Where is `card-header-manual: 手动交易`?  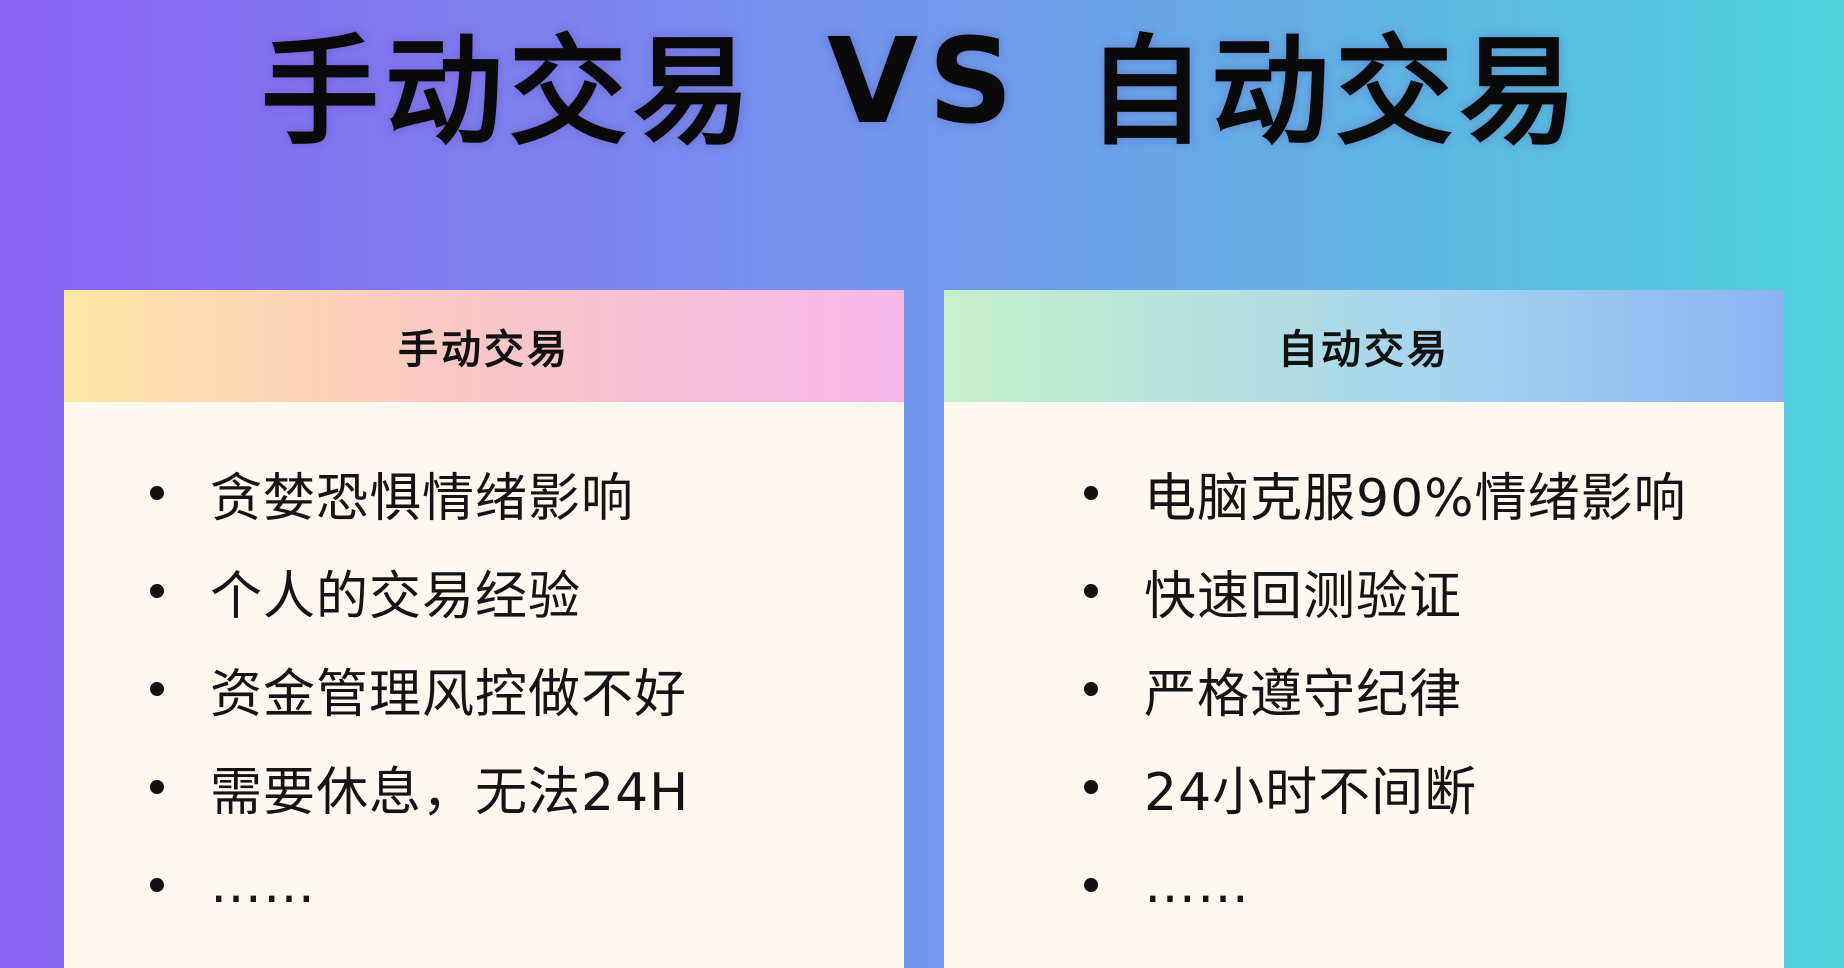
card-header-manual: 手动交易 is located at coordinates (484, 346).